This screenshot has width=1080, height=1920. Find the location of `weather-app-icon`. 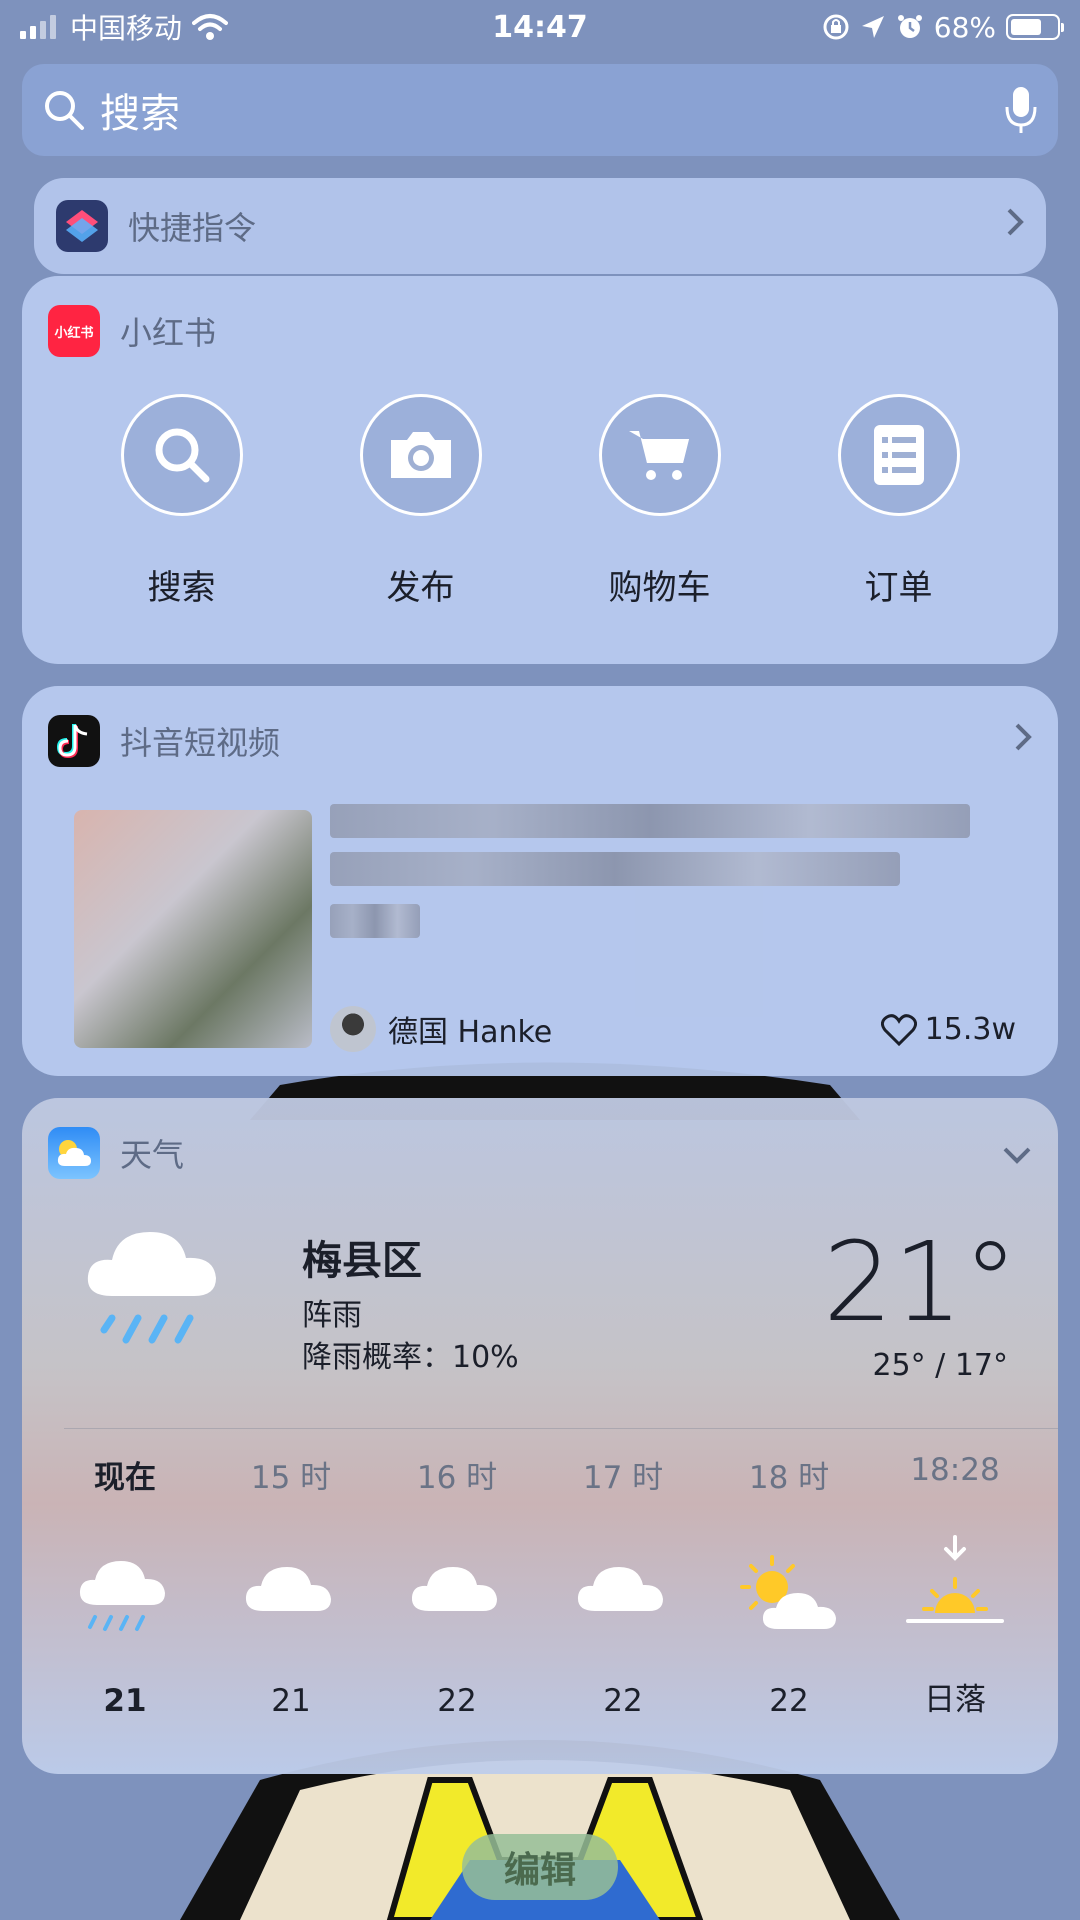

weather-app-icon is located at coordinates (74, 1153).